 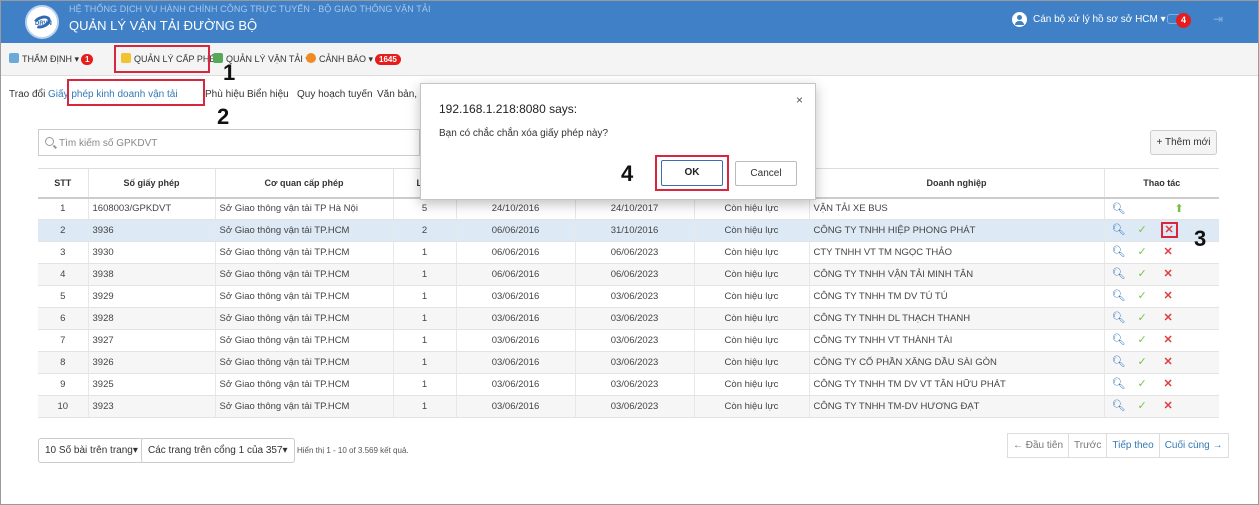 I want to click on header-doanh-nghiep: Doanh nghiệp, so click(x=956, y=183).